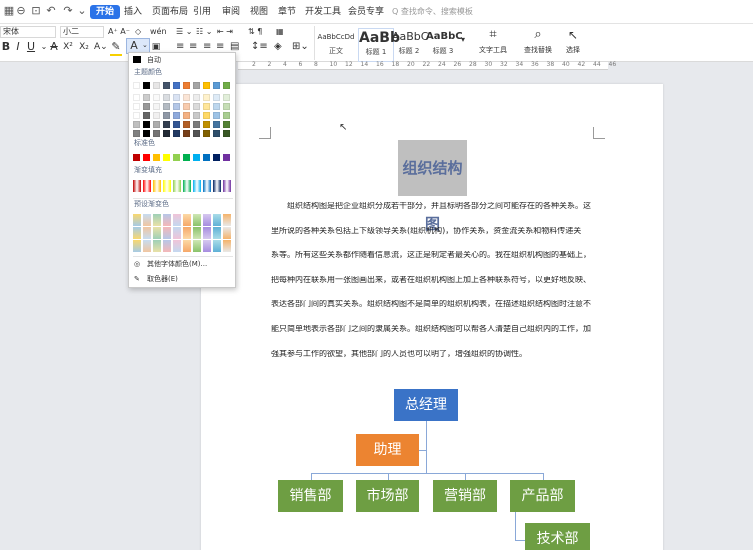 The image size is (753, 550). Describe the element at coordinates (231, 12) in the screenshot. I see `menu-review: 审阅` at that location.